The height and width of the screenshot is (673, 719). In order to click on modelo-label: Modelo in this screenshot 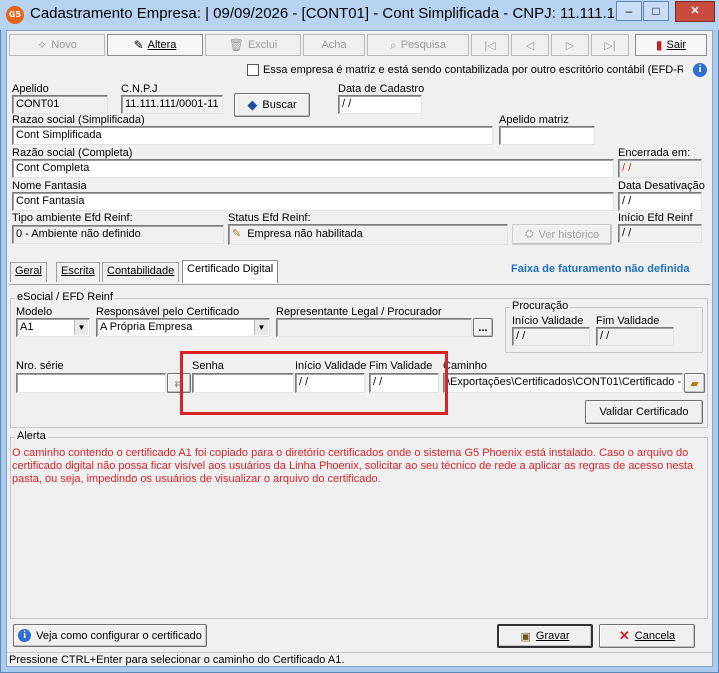, I will do `click(34, 312)`.